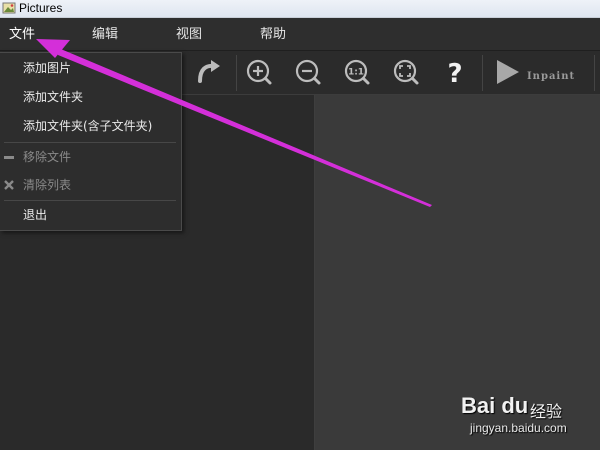  Describe the element at coordinates (35, 215) in the screenshot. I see `menu-item-label: 退出` at that location.